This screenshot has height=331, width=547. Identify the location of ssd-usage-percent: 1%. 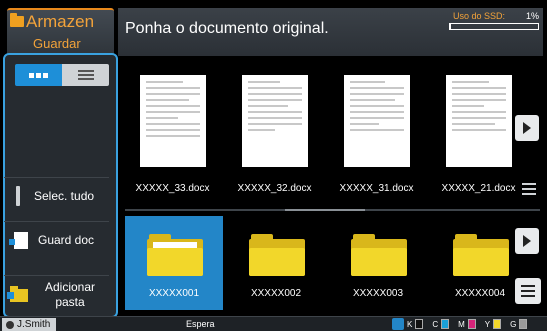
(532, 16).